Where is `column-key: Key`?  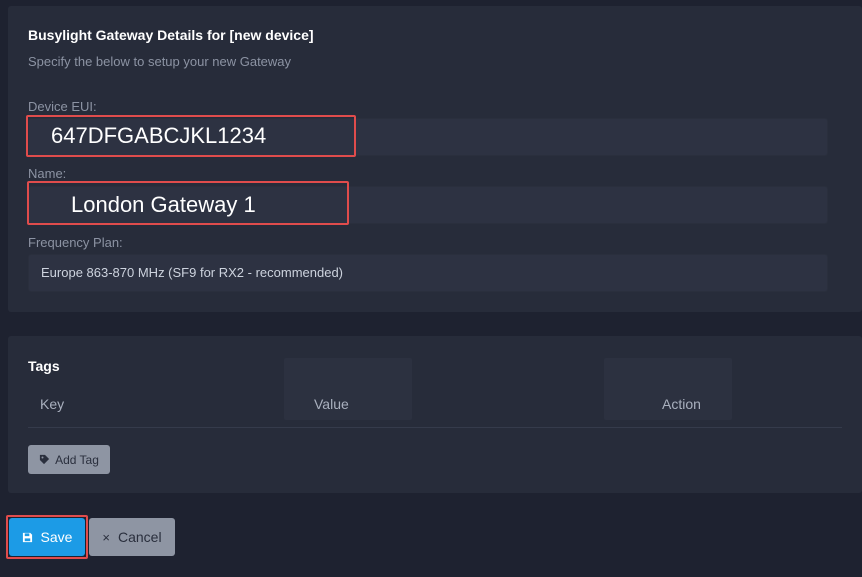
column-key: Key is located at coordinates (52, 404).